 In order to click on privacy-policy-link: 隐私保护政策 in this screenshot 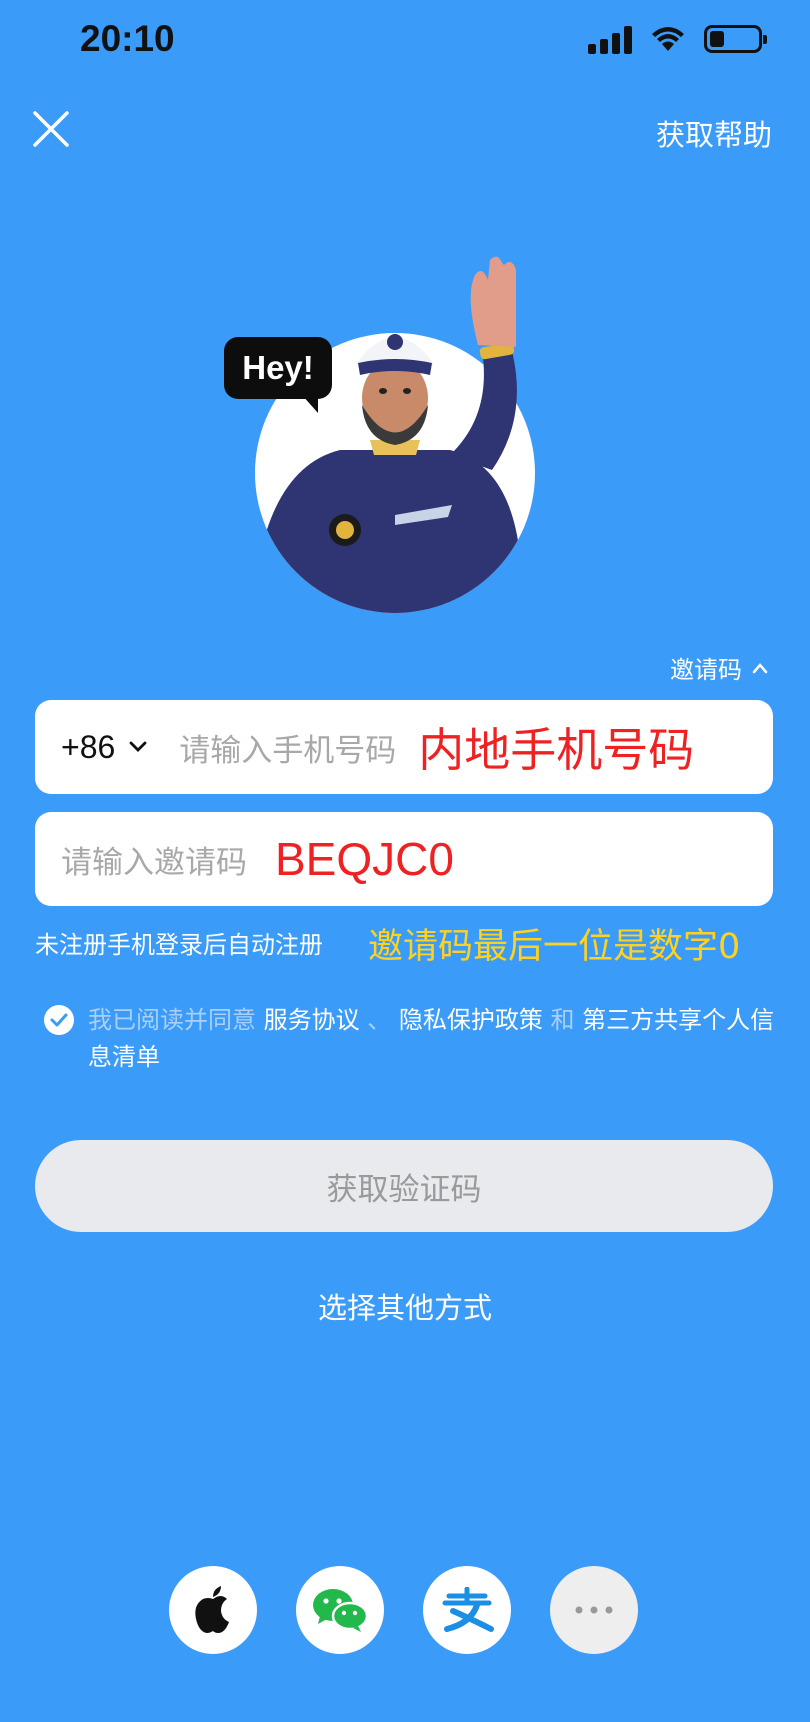, I will do `click(471, 1020)`.